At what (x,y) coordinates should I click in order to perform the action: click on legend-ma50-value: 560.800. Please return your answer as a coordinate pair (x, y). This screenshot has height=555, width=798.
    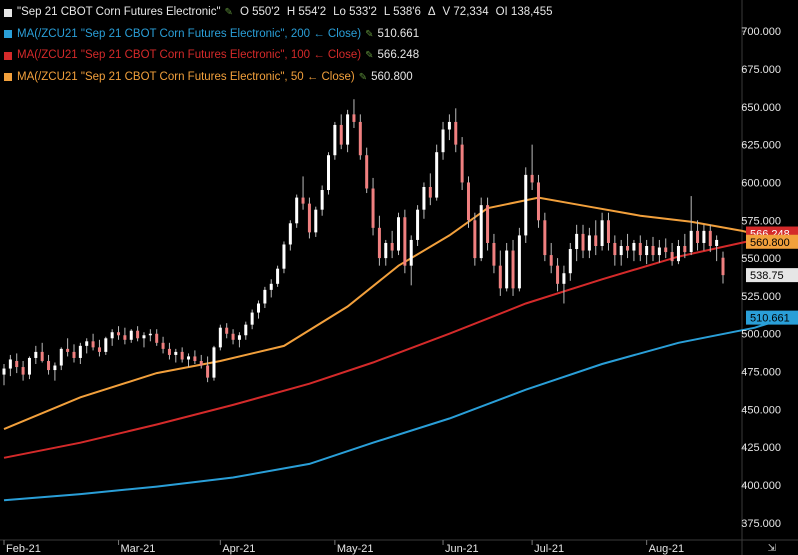
    Looking at the image, I should click on (392, 76).